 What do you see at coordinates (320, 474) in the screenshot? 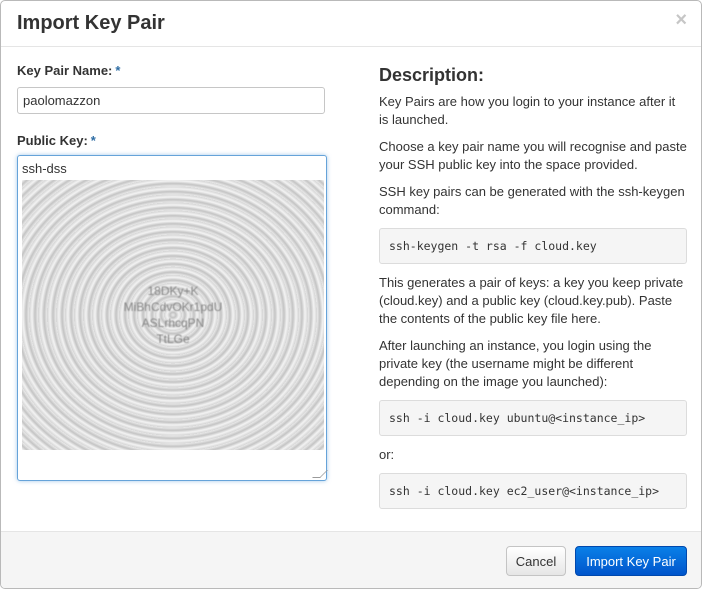
I see `resize-handle-icon` at bounding box center [320, 474].